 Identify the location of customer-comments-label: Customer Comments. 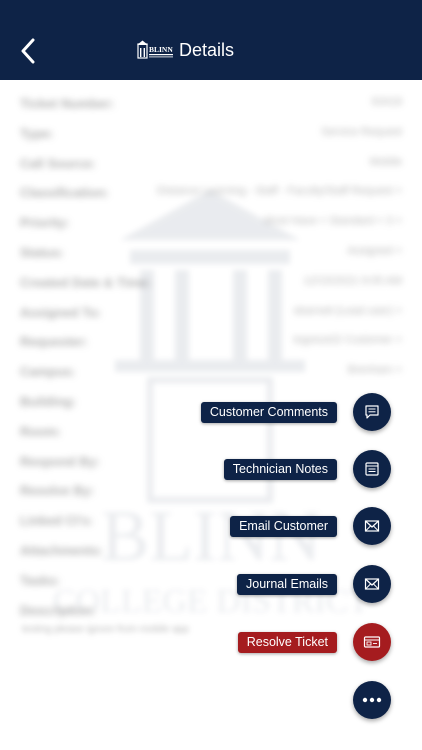
(268, 412).